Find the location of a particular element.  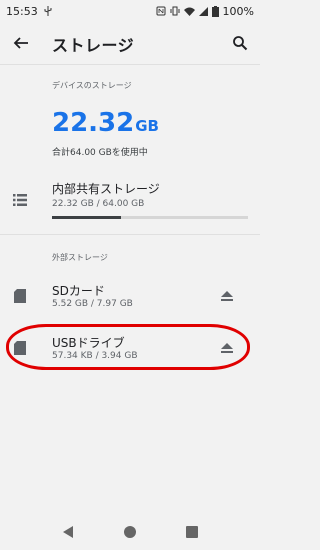

vibrate-status-icon is located at coordinates (175, 11).